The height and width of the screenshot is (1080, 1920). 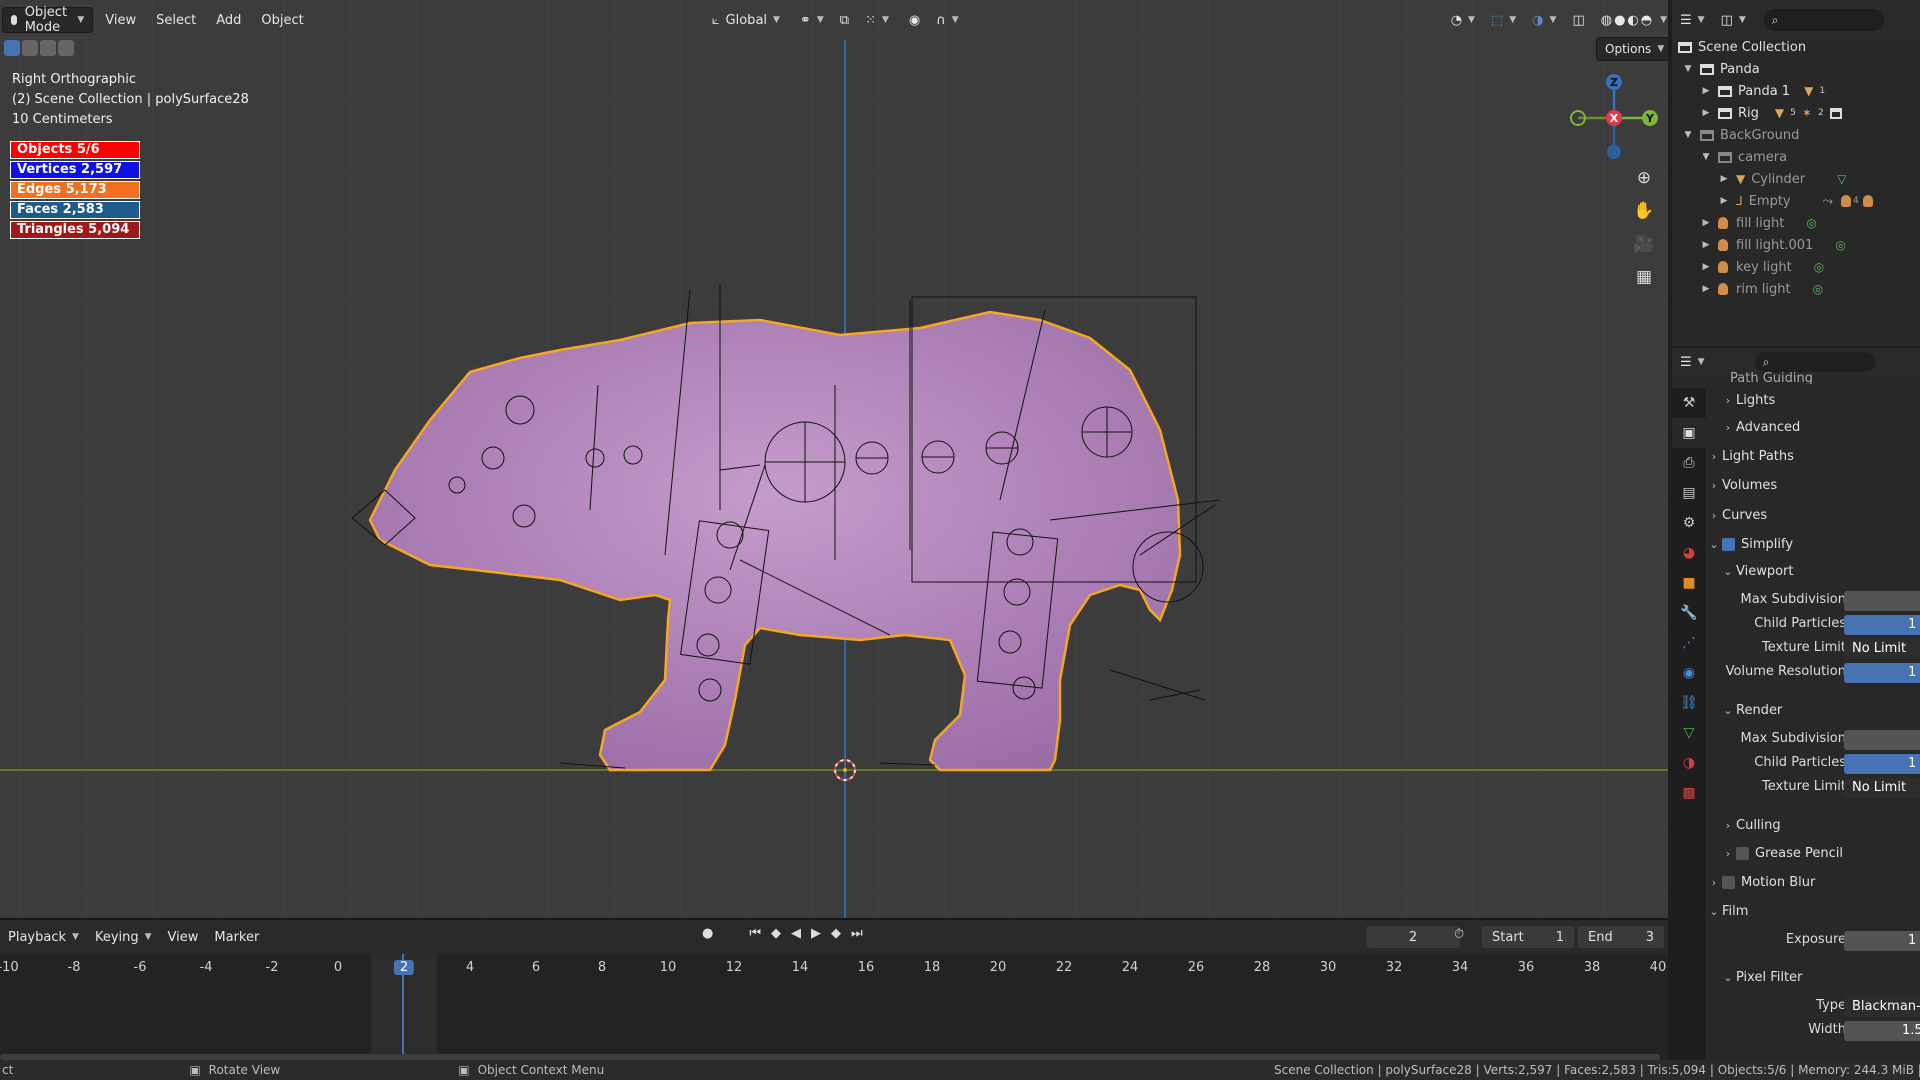 I want to click on subpanel-viewport: ⌄ Viewport, so click(x=1813, y=571).